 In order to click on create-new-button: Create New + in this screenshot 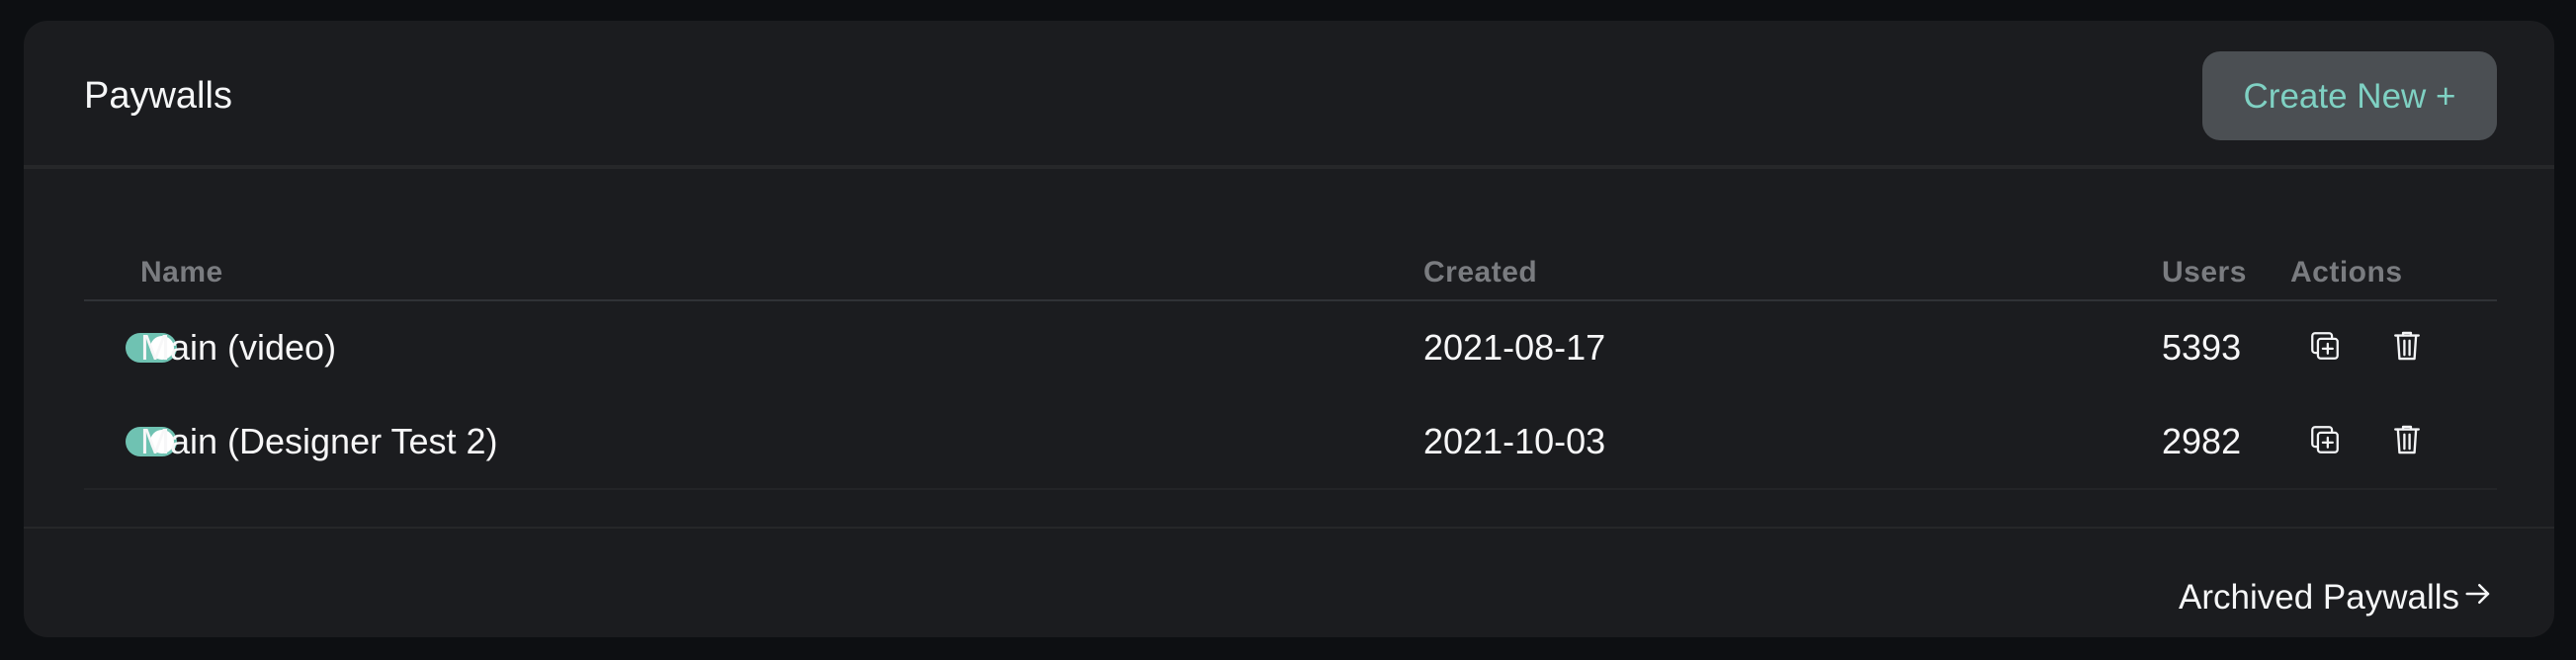, I will do `click(2349, 96)`.